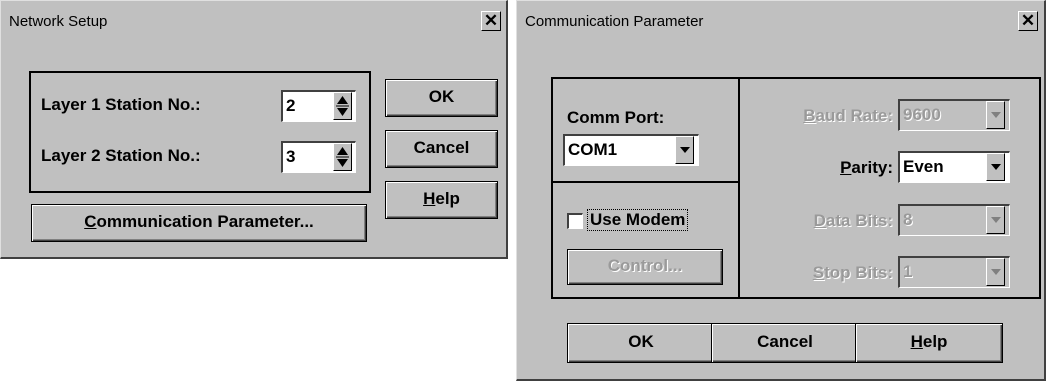 The width and height of the screenshot is (1046, 381). Describe the element at coordinates (291, 105) in the screenshot. I see `layer1-station-value: 2` at that location.